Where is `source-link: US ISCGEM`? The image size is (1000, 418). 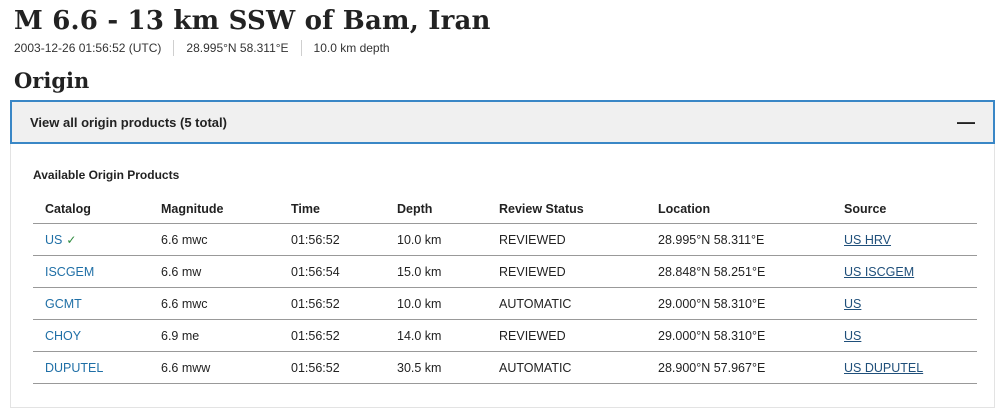 source-link: US ISCGEM is located at coordinates (879, 272).